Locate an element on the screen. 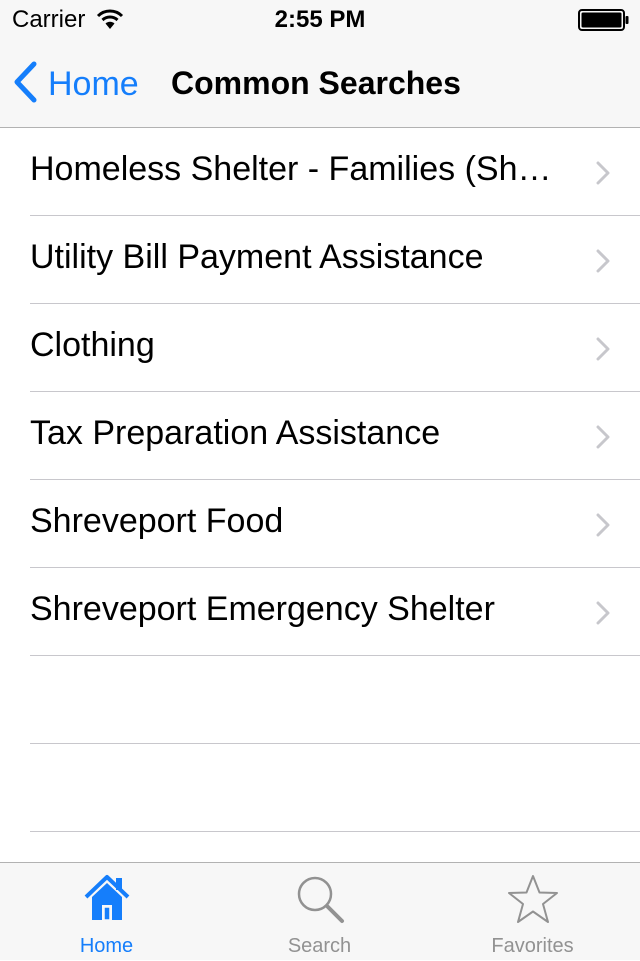 This screenshot has width=640, height=961. clock: 2:55 PM is located at coordinates (320, 19).